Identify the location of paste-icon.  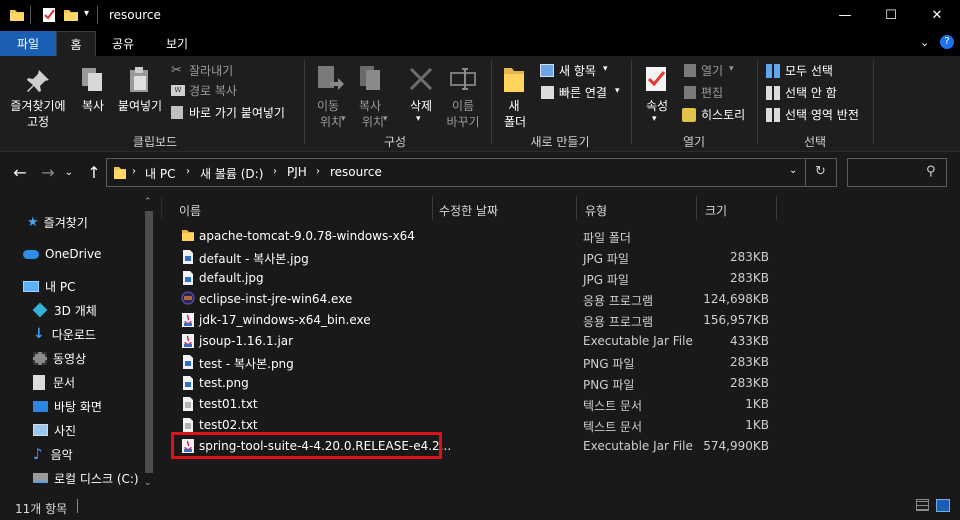
(139, 79).